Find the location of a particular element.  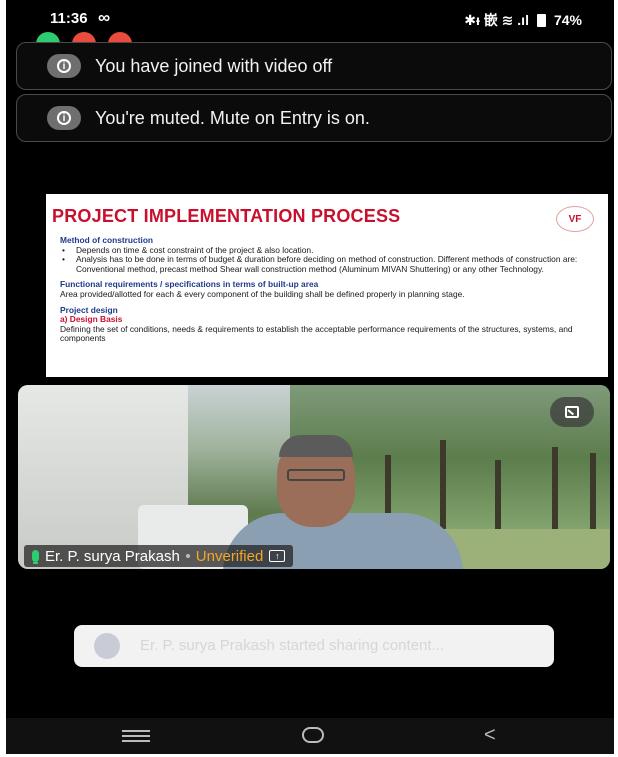

notification-muted: i You're muted. Mute on Entry is on. is located at coordinates (314, 118).